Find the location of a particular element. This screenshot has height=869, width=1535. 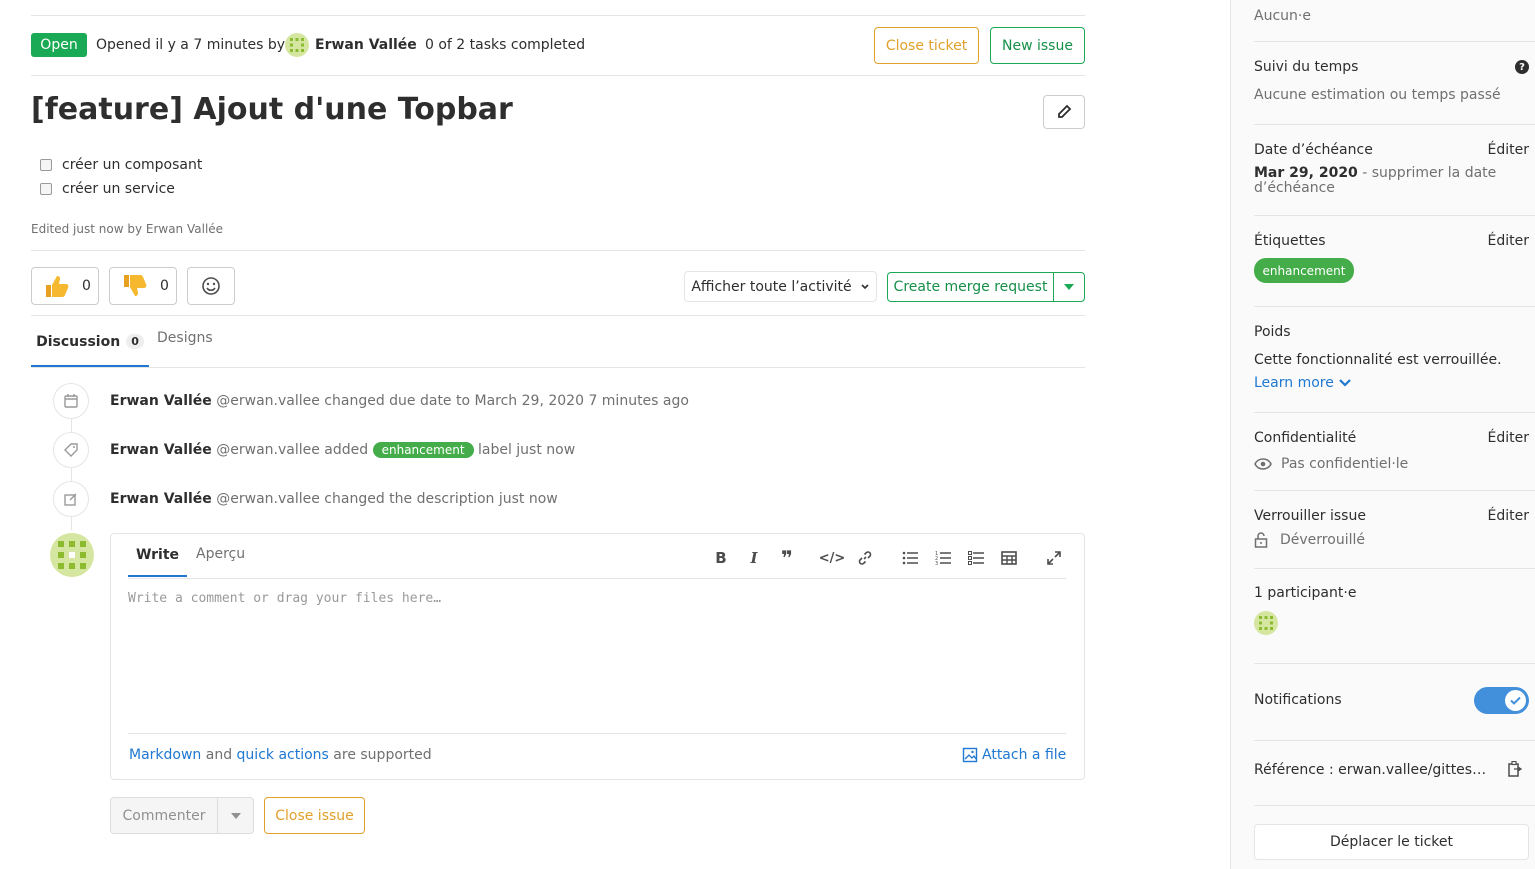

thumbs-down-button: 0 is located at coordinates (143, 286).